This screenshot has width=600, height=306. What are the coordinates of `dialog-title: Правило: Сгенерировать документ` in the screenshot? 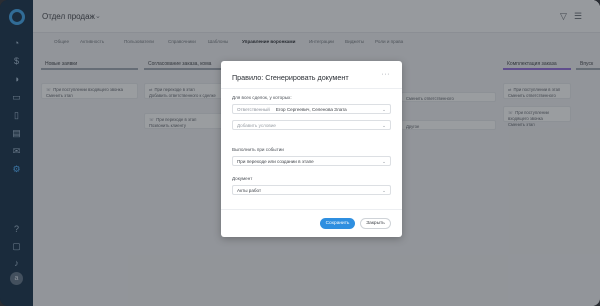 It's located at (290, 77).